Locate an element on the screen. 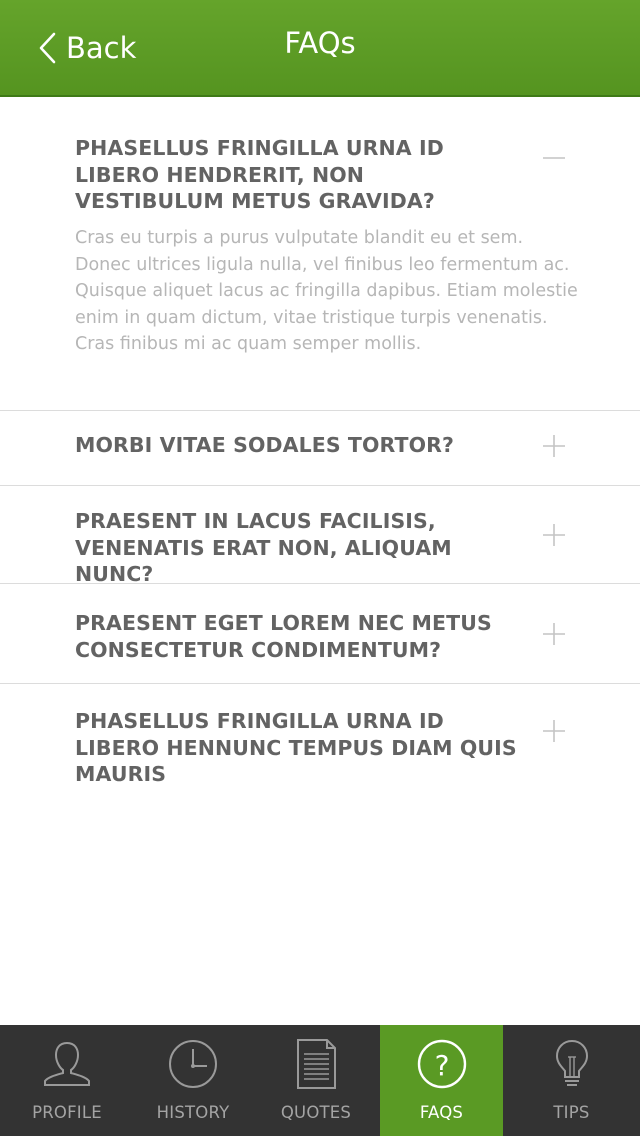 The width and height of the screenshot is (640, 1136). question-icon: ? is located at coordinates (442, 1064).